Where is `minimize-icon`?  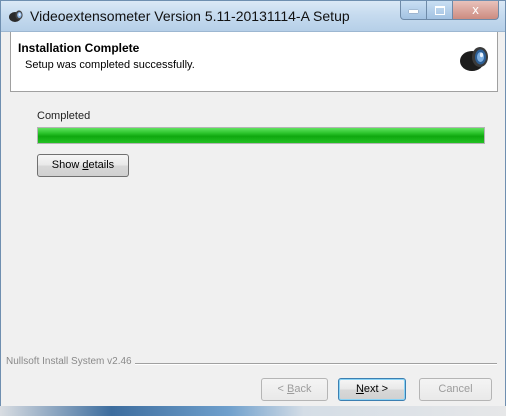 minimize-icon is located at coordinates (413, 11).